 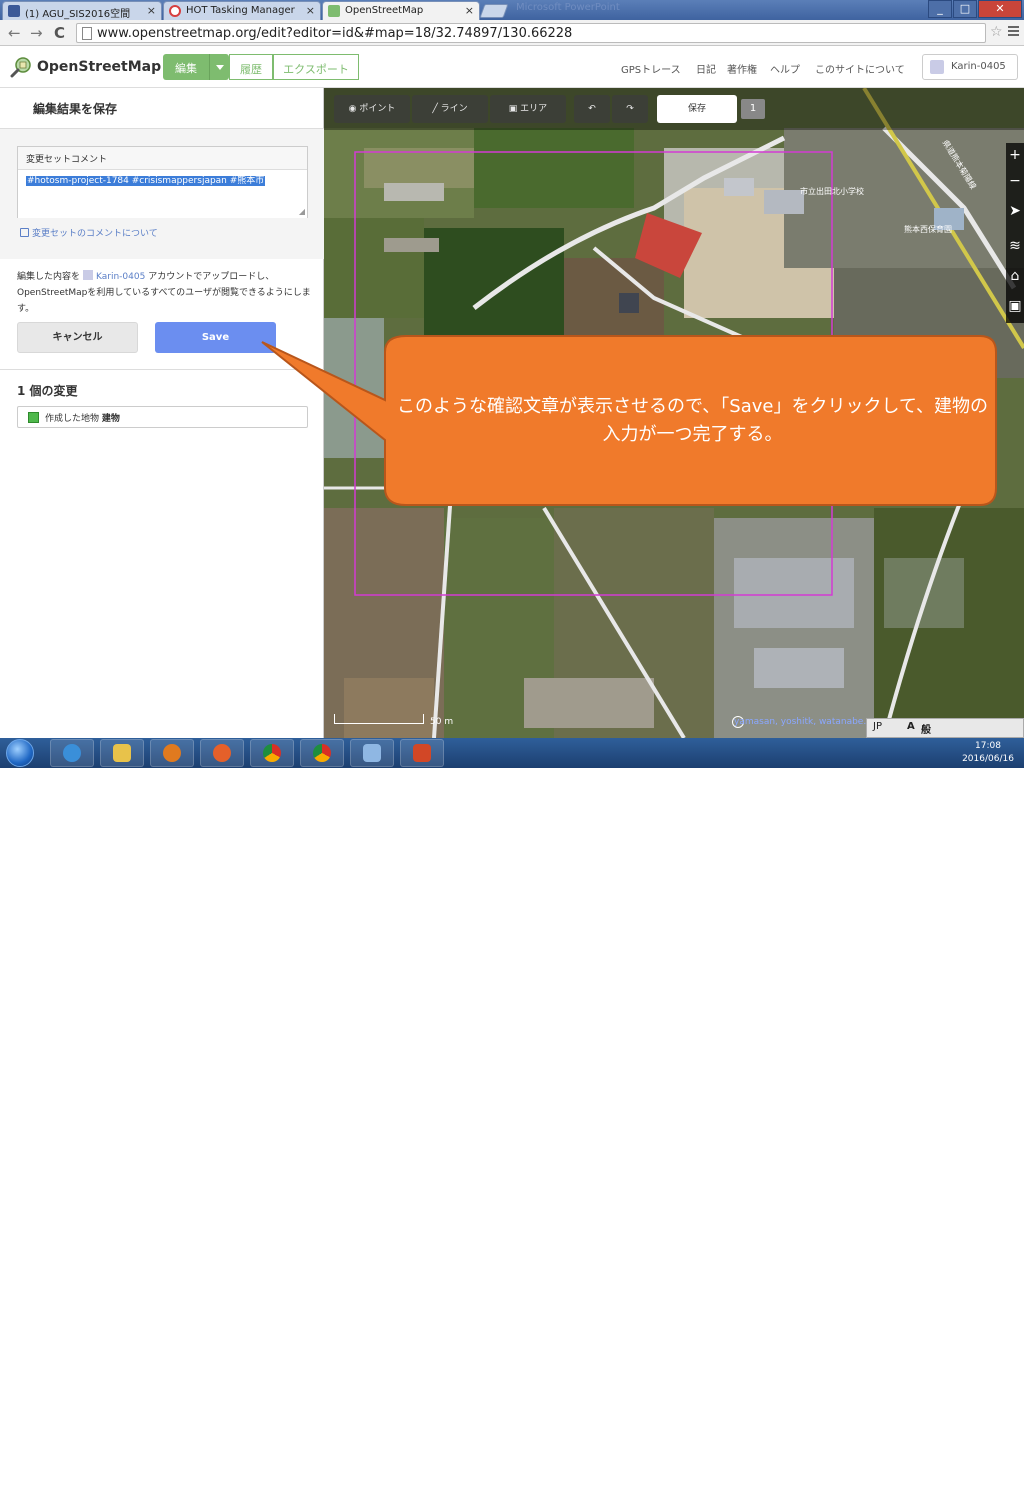 What do you see at coordinates (945, 728) in the screenshot?
I see `ime-language-bar: JP A 般` at bounding box center [945, 728].